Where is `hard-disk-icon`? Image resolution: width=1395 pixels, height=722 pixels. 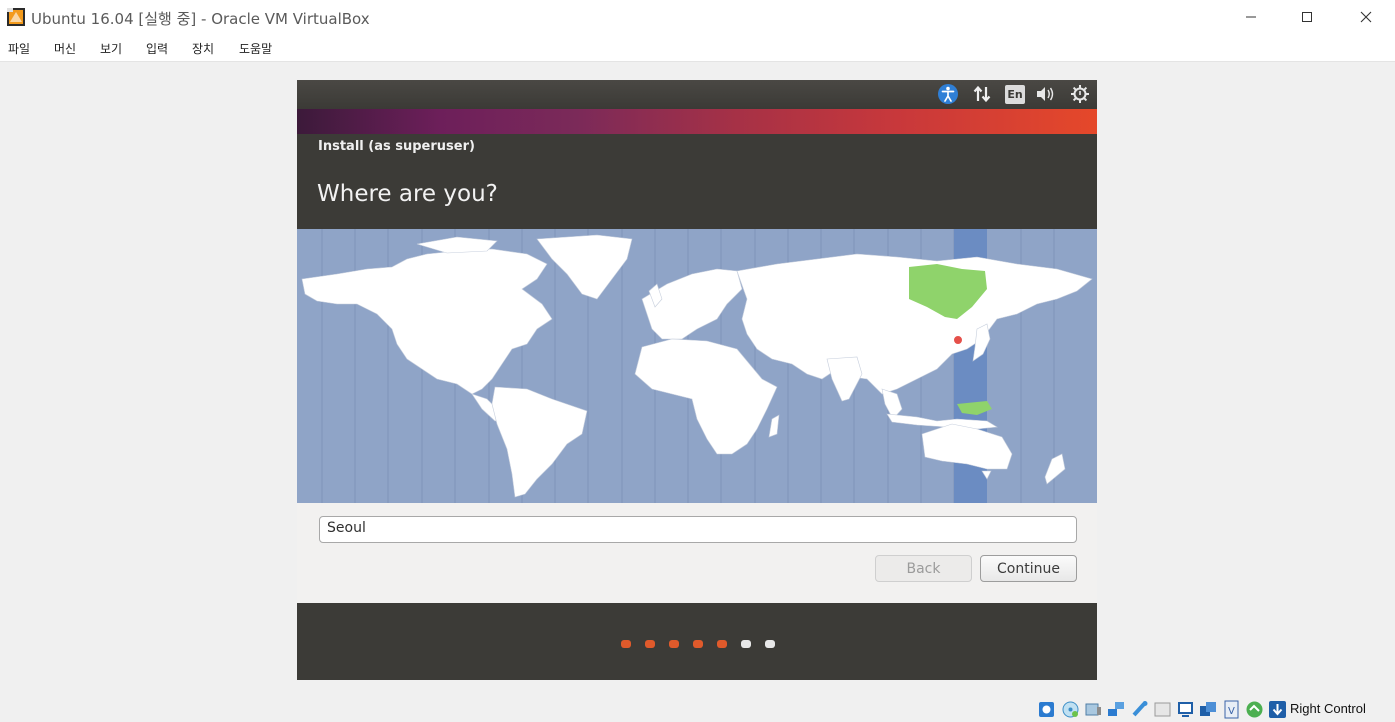
hard-disk-icon is located at coordinates (1046, 709).